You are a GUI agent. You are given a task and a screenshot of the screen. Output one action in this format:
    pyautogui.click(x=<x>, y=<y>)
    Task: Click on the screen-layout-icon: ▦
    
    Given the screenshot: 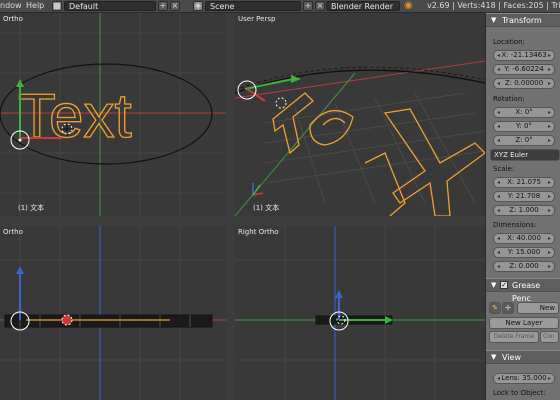 What is the action you would take?
    pyautogui.click(x=57, y=6)
    